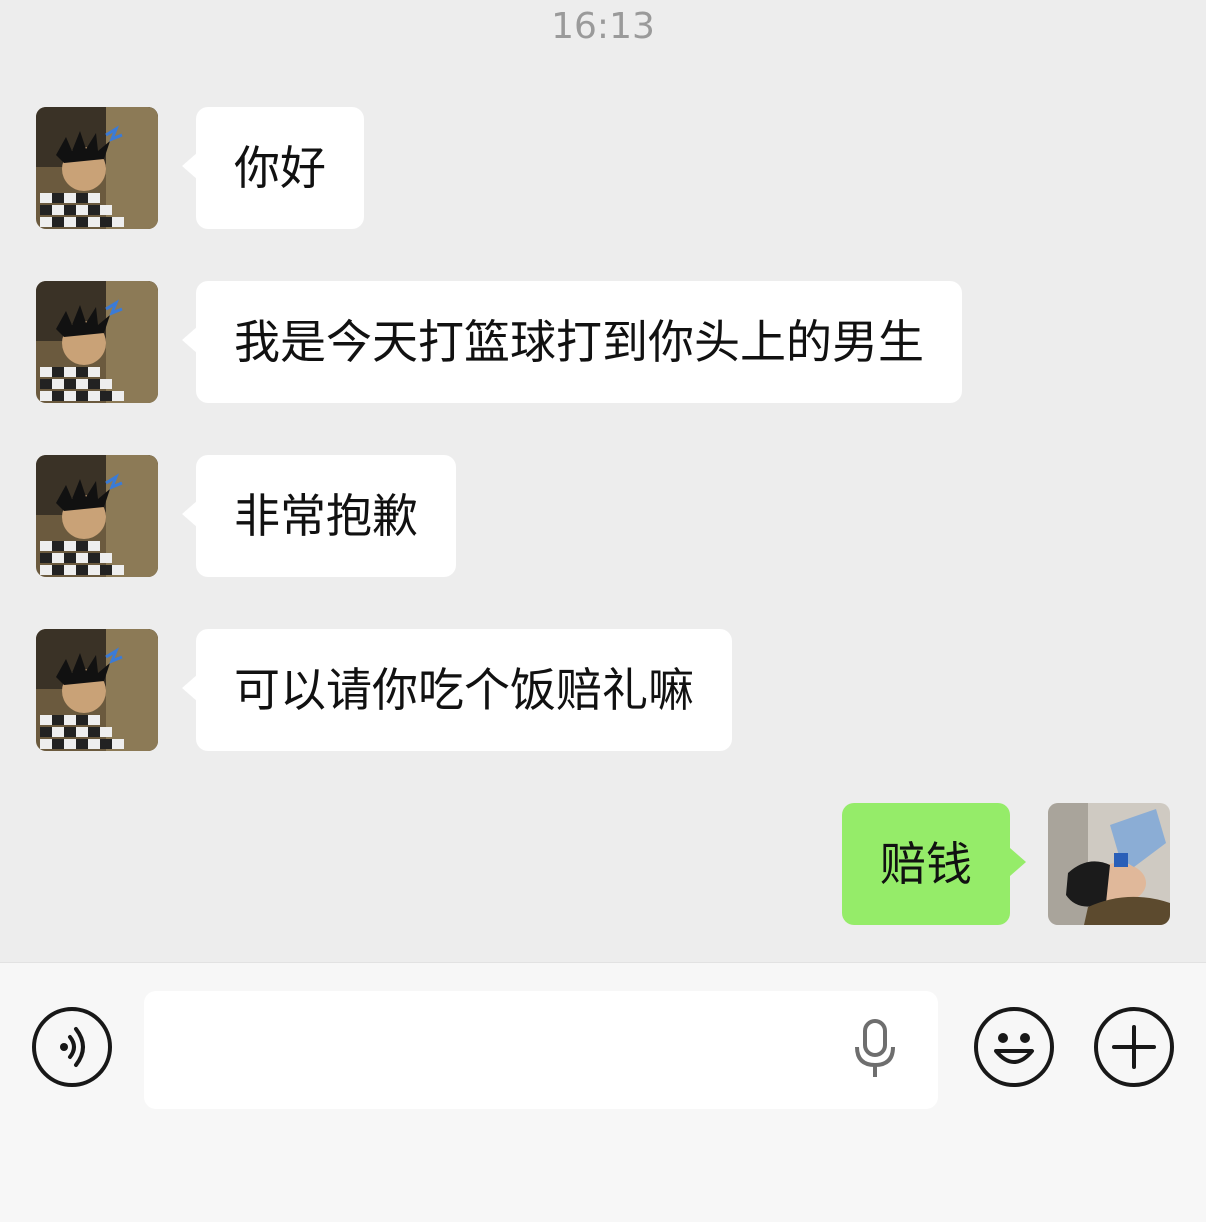 This screenshot has height=1222, width=1206. I want to click on message-row: 我是今天打篮球打到你头上的男生, so click(603, 342).